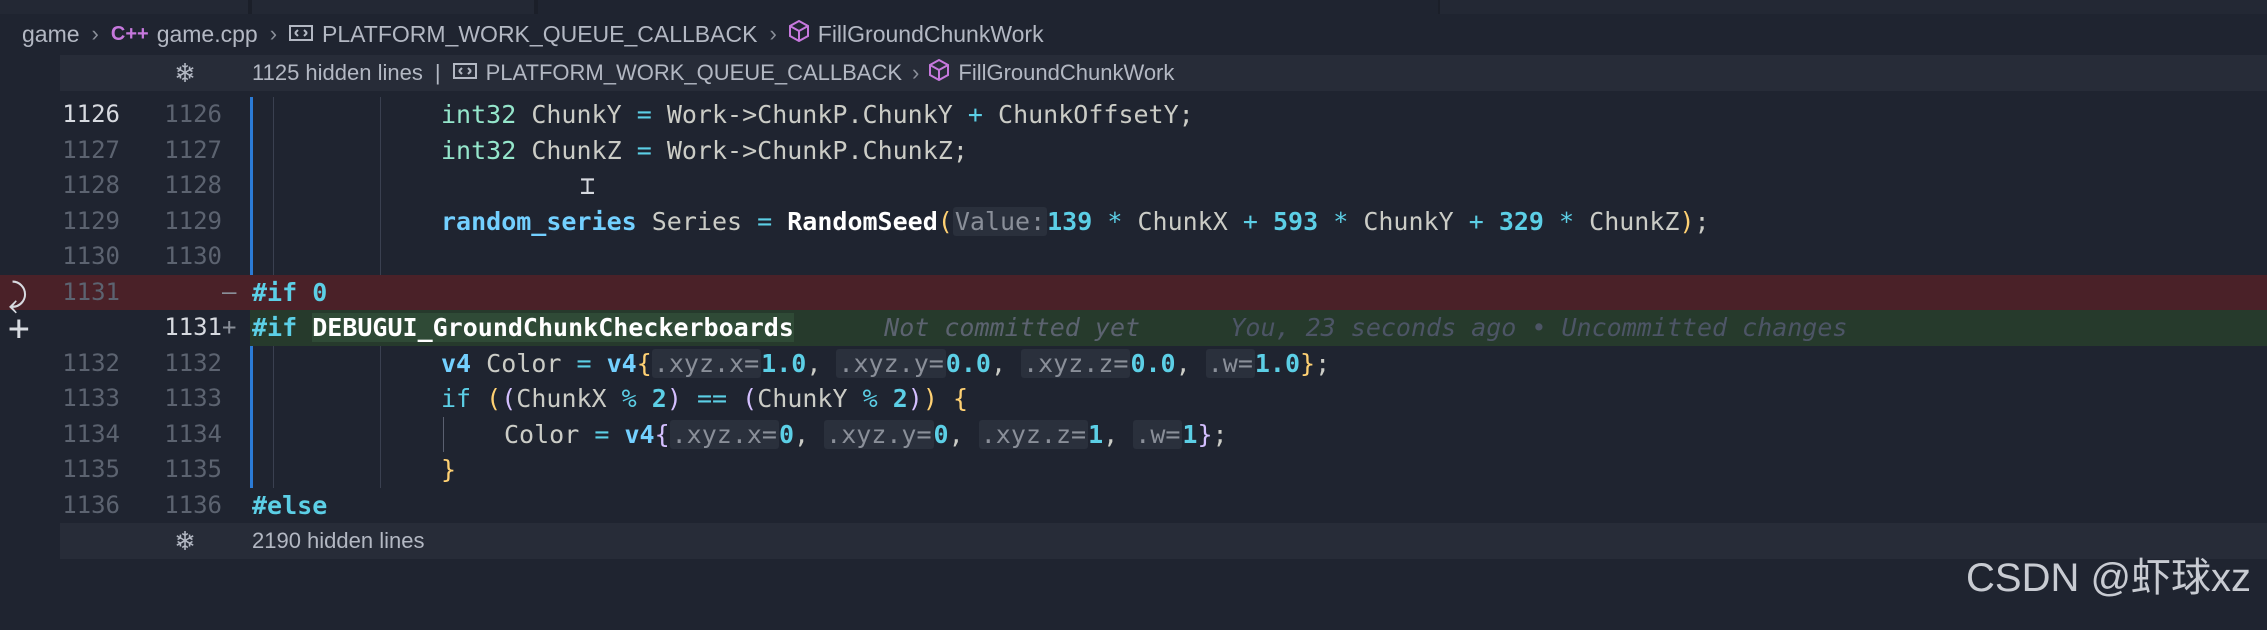 This screenshot has width=2267, height=630. What do you see at coordinates (694, 73) in the screenshot?
I see `fold-symbol-macro: PLATFORM_WORK_QUEUE_CALLBACK` at bounding box center [694, 73].